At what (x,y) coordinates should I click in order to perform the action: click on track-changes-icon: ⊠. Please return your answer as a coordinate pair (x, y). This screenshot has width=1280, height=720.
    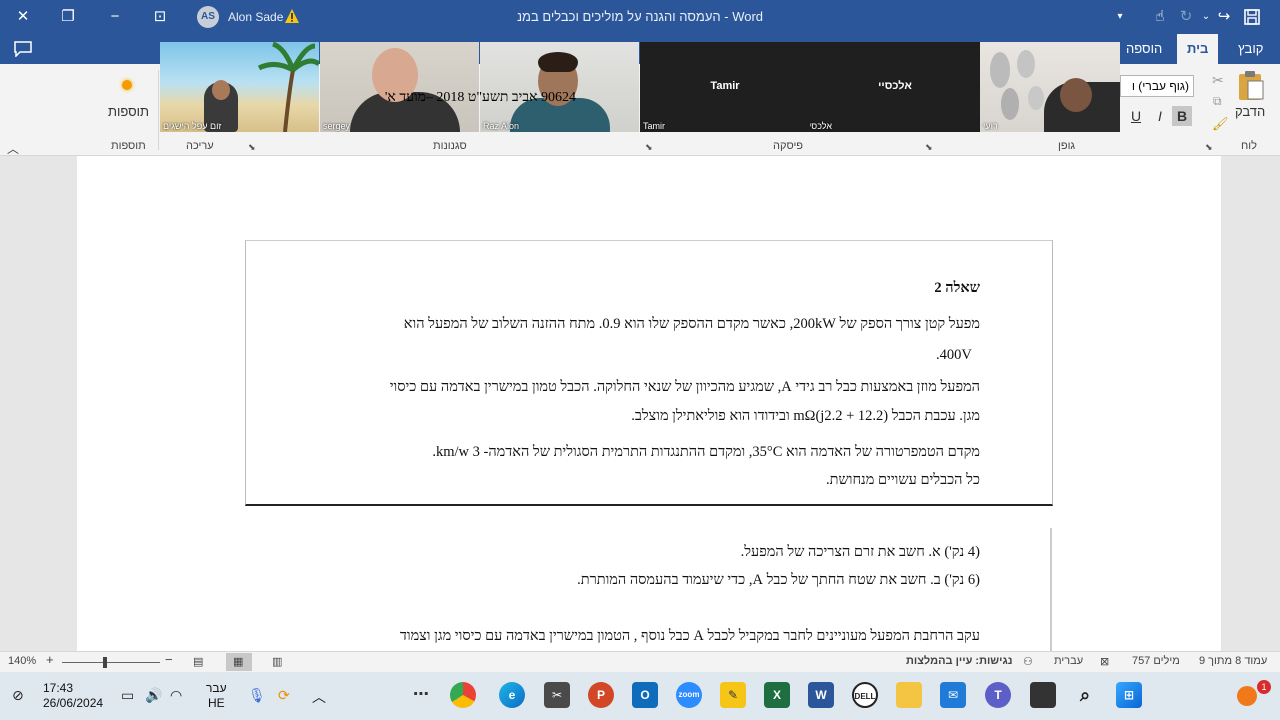
    Looking at the image, I should click on (1104, 661).